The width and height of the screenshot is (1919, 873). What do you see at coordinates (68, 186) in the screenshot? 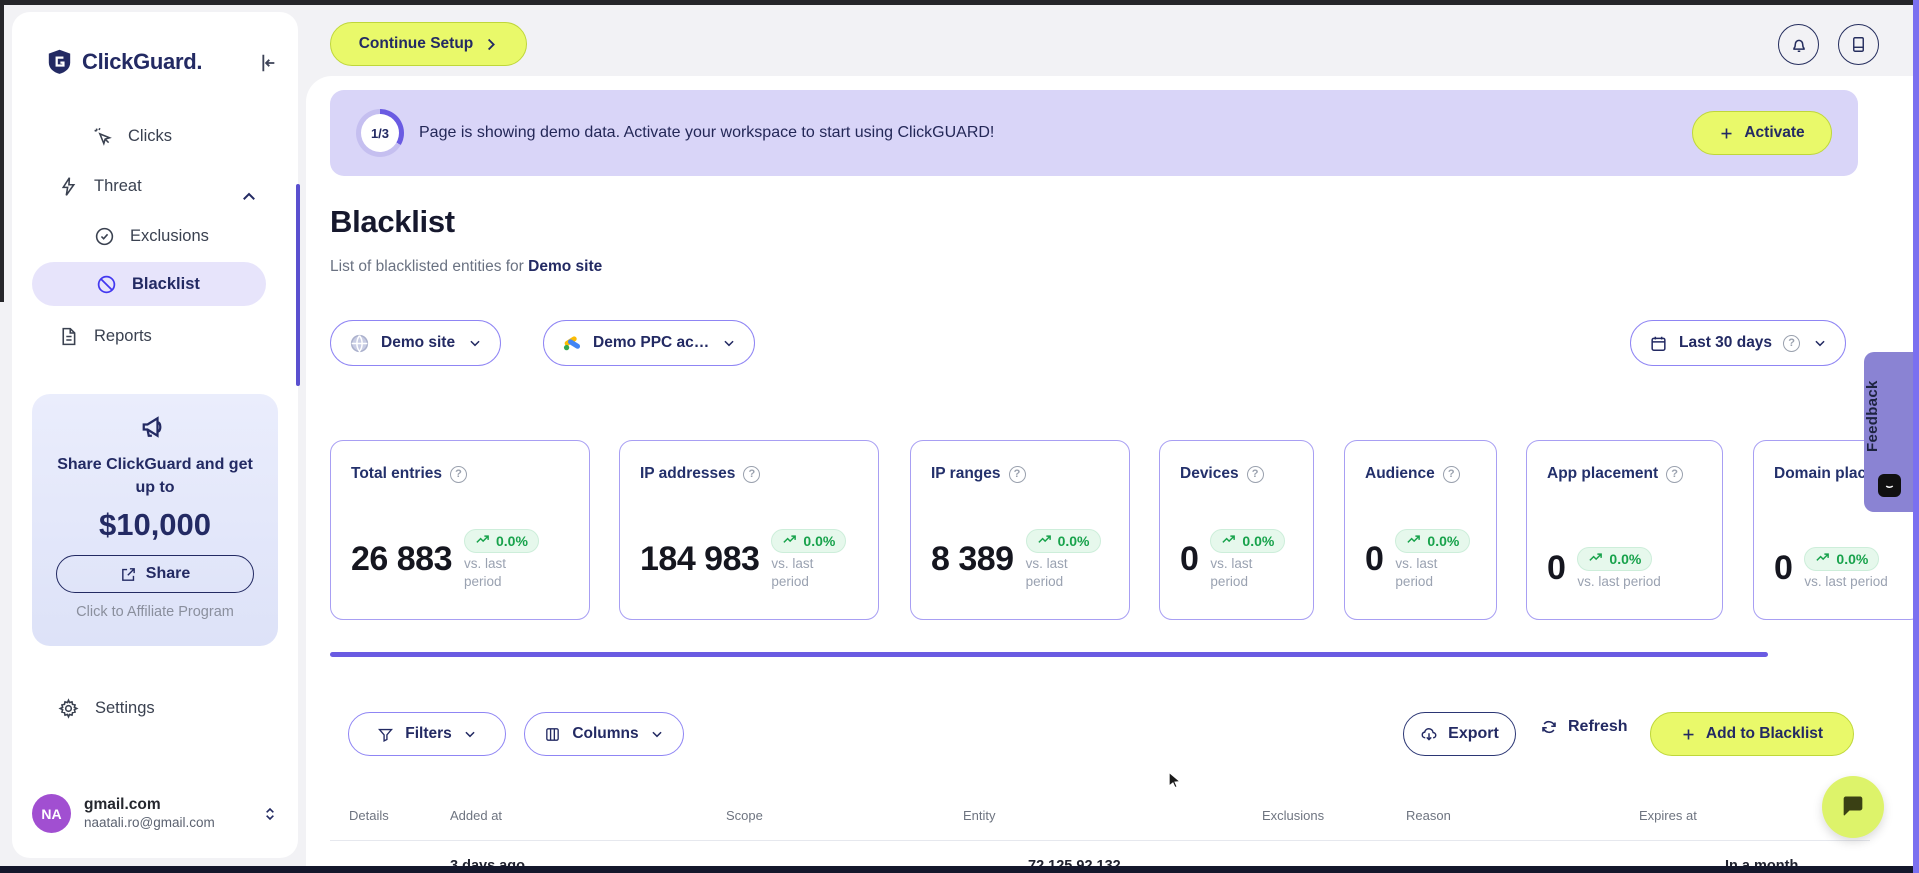
I see `bolt-icon` at bounding box center [68, 186].